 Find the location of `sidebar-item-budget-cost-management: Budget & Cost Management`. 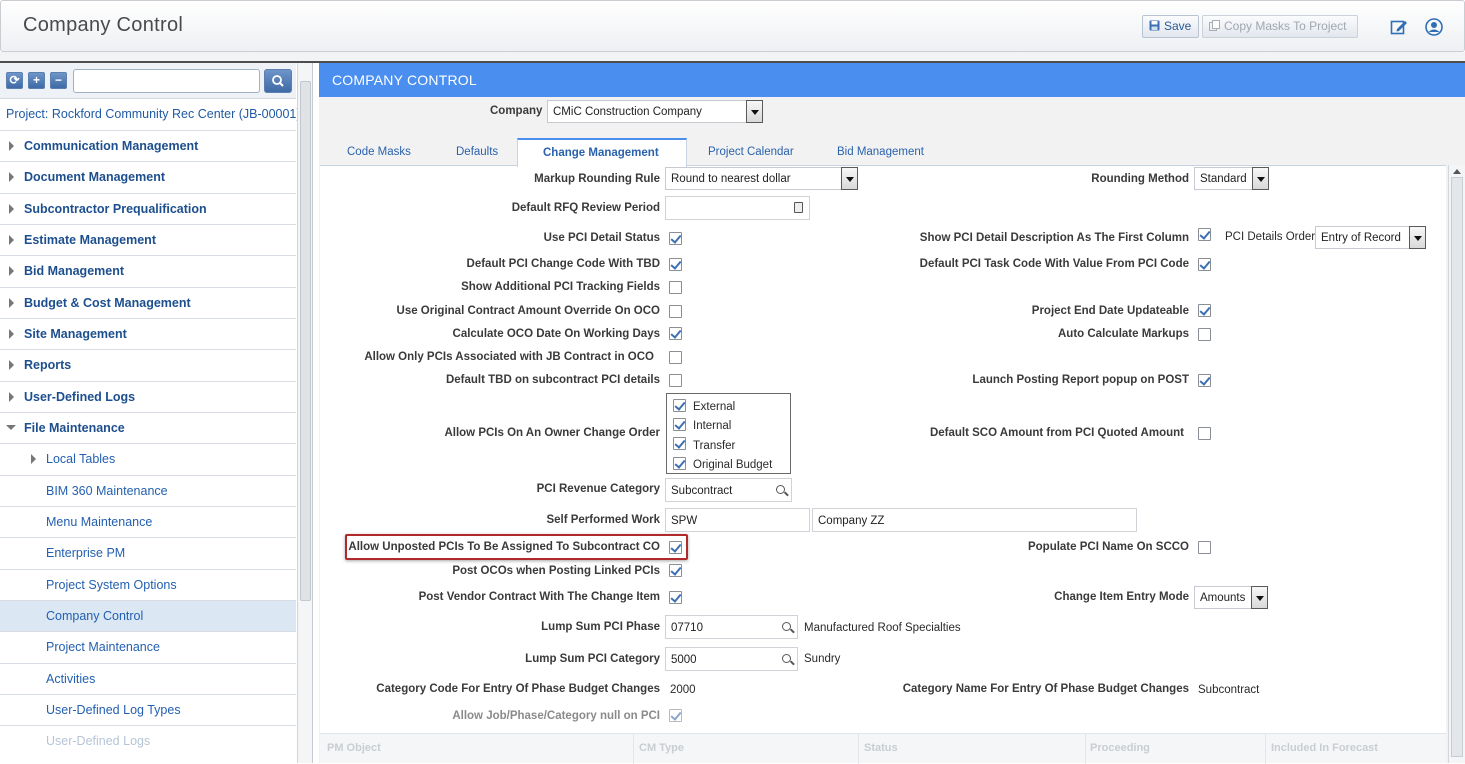

sidebar-item-budget-cost-management: Budget & Cost Management is located at coordinates (148, 302).